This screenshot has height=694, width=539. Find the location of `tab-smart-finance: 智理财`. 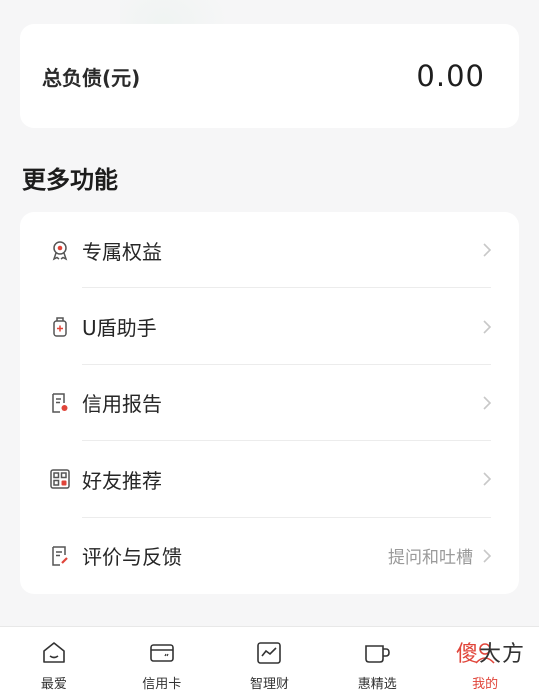

tab-smart-finance: 智理财 is located at coordinates (270, 660).